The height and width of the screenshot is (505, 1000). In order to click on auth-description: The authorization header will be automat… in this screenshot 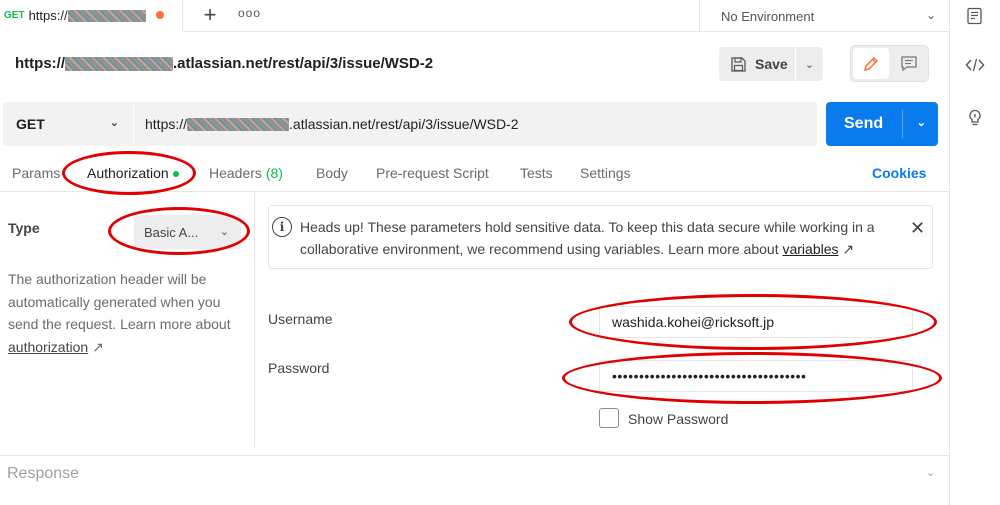, I will do `click(119, 313)`.